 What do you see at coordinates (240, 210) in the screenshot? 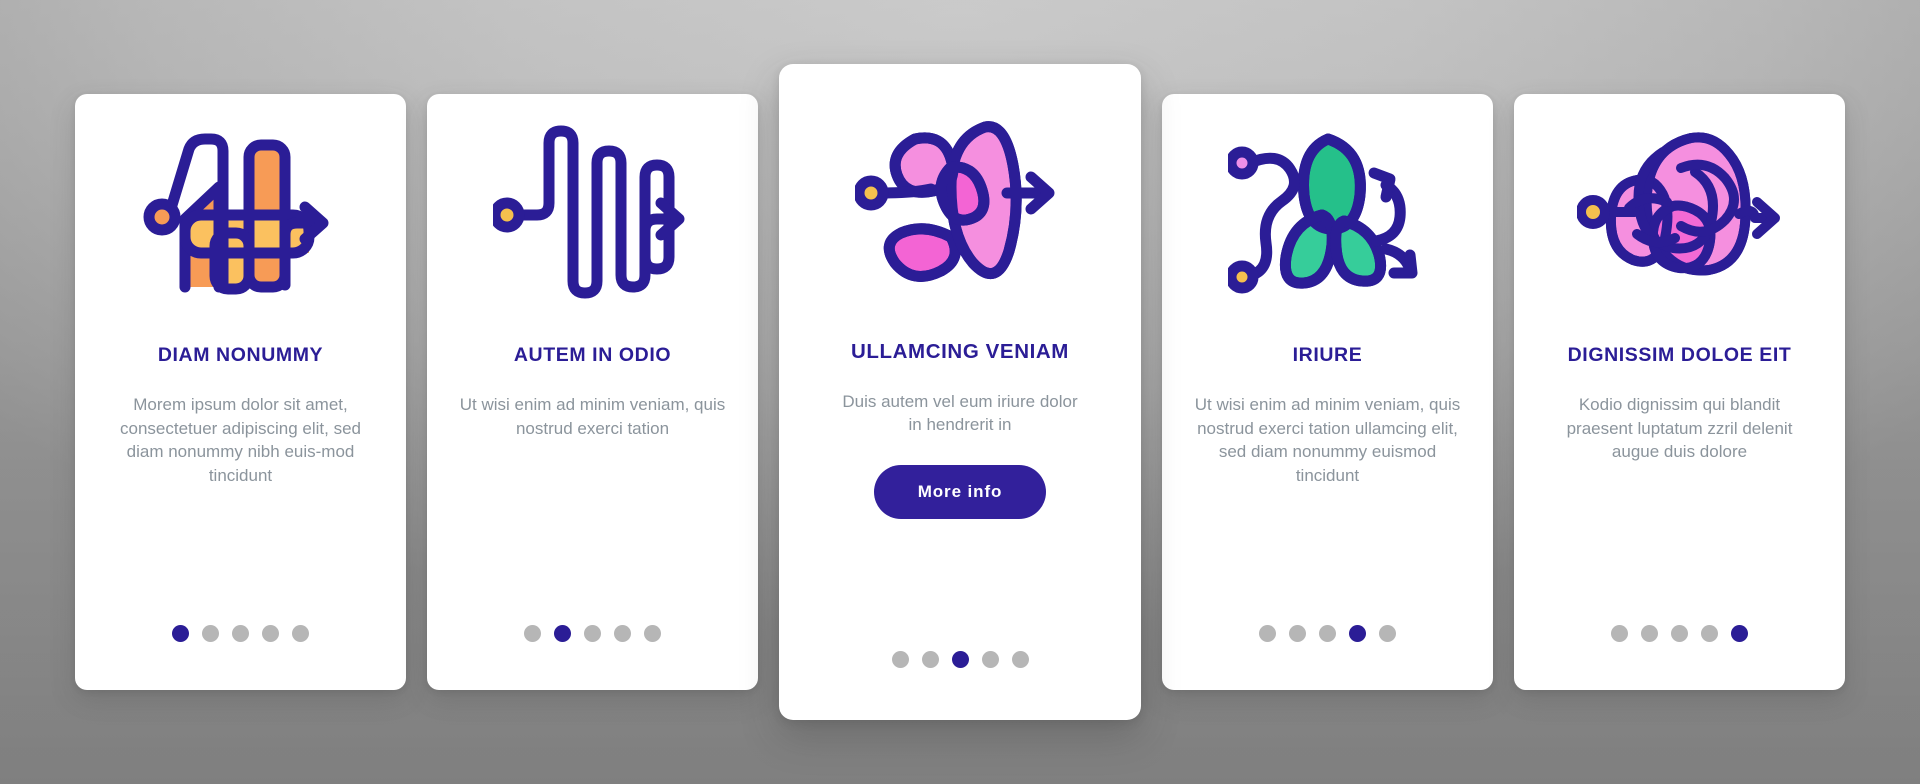
I see `bar-chart-tangle-arrow-icon` at bounding box center [240, 210].